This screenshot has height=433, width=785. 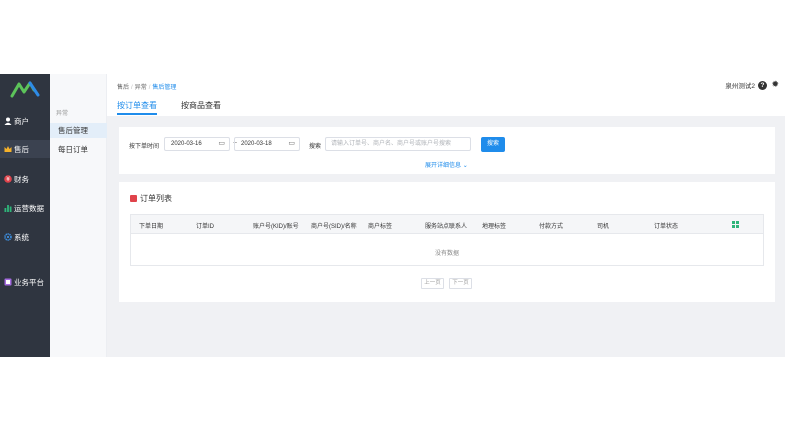 I want to click on expand-details-label: 展开详细信息, so click(x=443, y=166).